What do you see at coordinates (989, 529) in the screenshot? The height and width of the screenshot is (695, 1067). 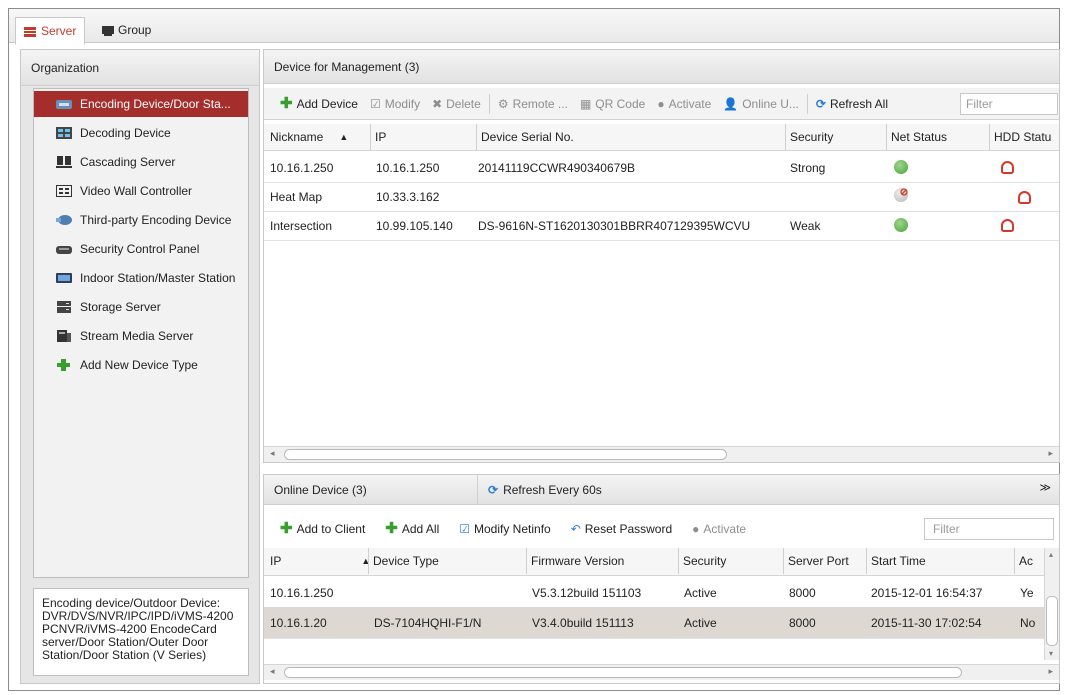 I see `online-filter-input: Filter` at bounding box center [989, 529].